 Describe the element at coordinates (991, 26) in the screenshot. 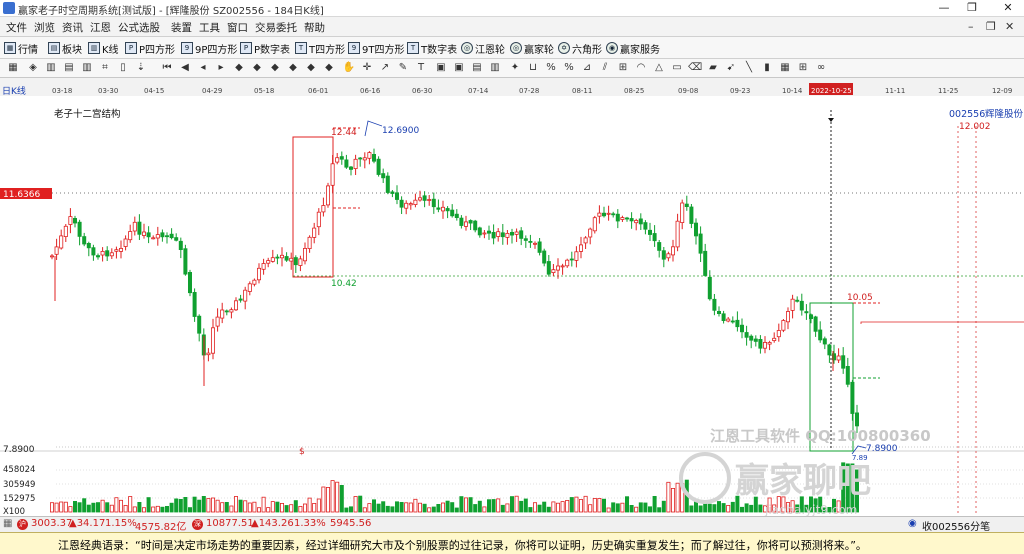

I see `child-restore-button: ❐` at that location.